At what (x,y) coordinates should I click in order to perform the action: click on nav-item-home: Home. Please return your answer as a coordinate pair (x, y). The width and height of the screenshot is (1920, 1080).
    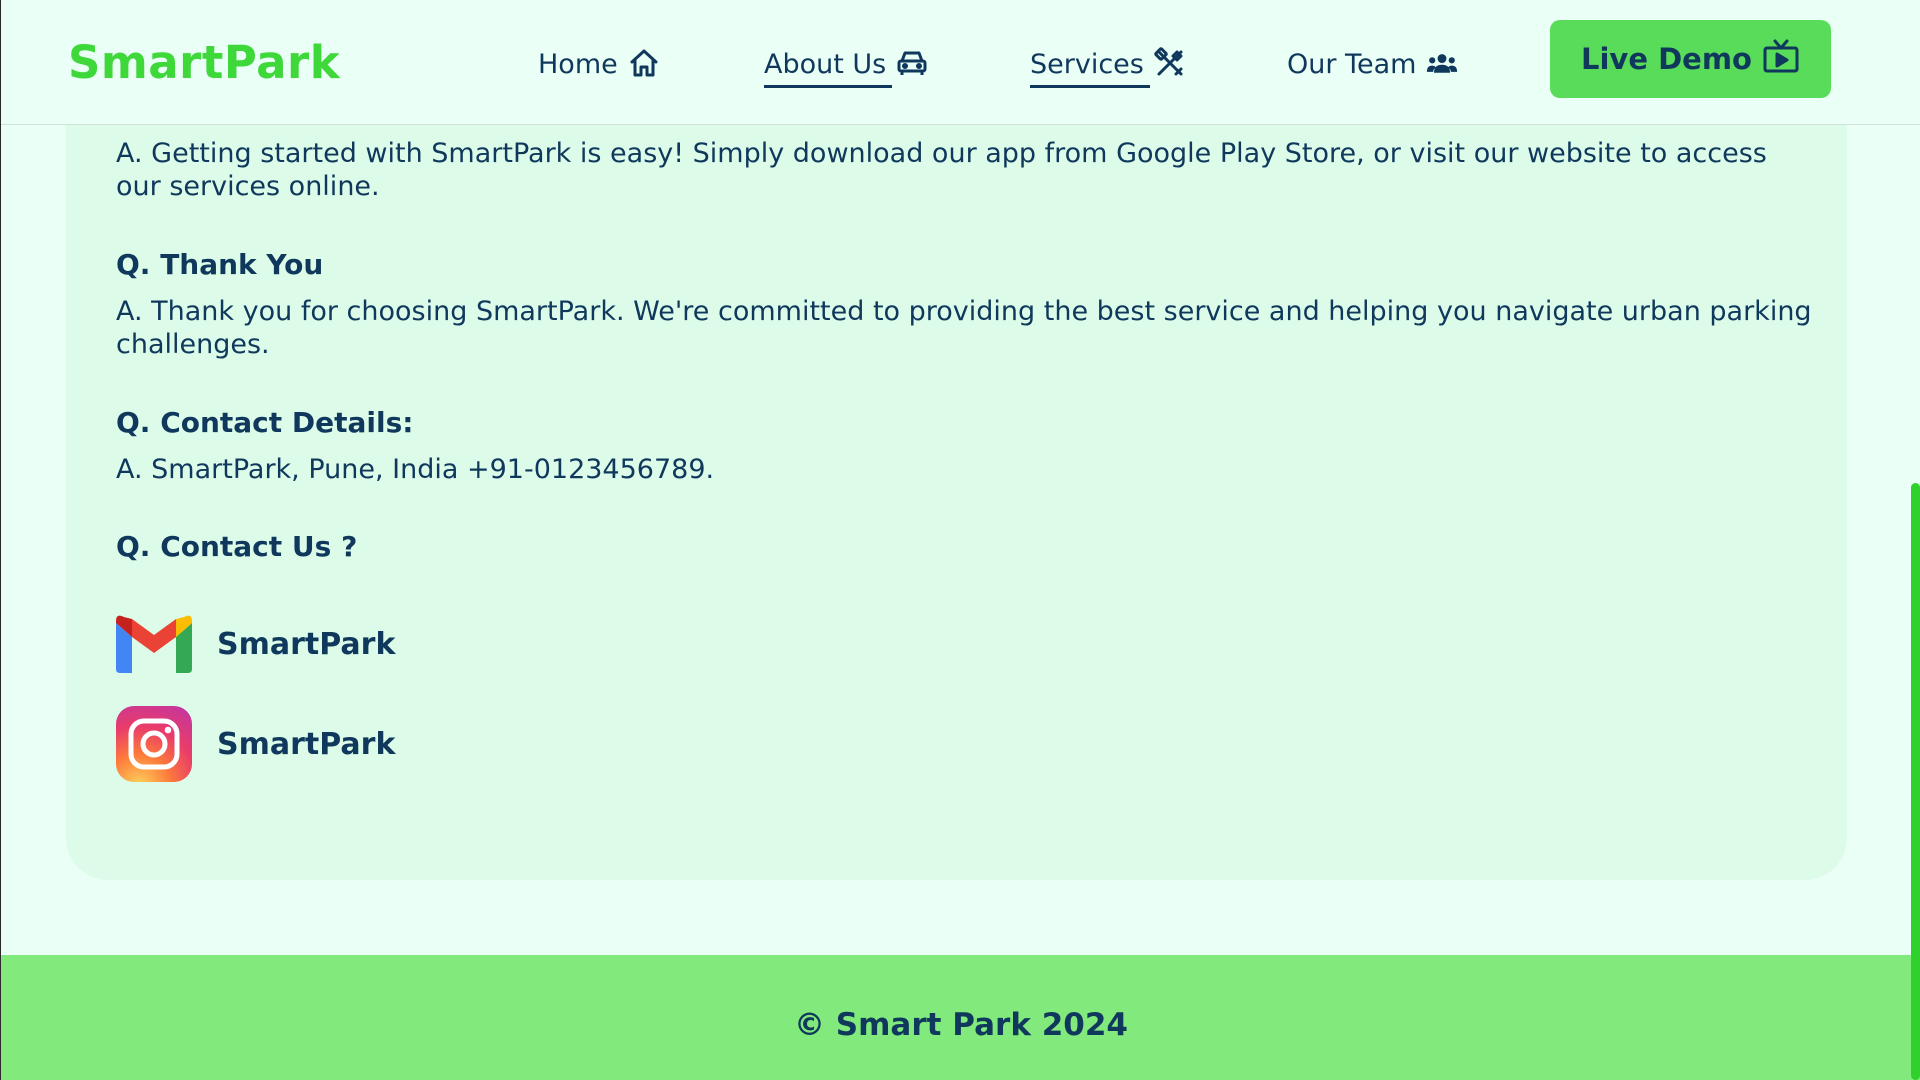
    Looking at the image, I should click on (599, 66).